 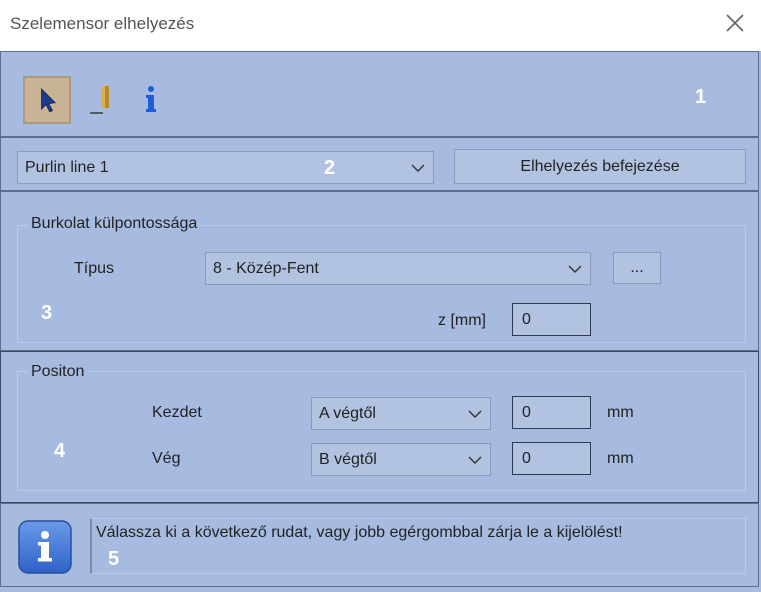 I want to click on z-mm-label: z [mm], so click(x=462, y=320).